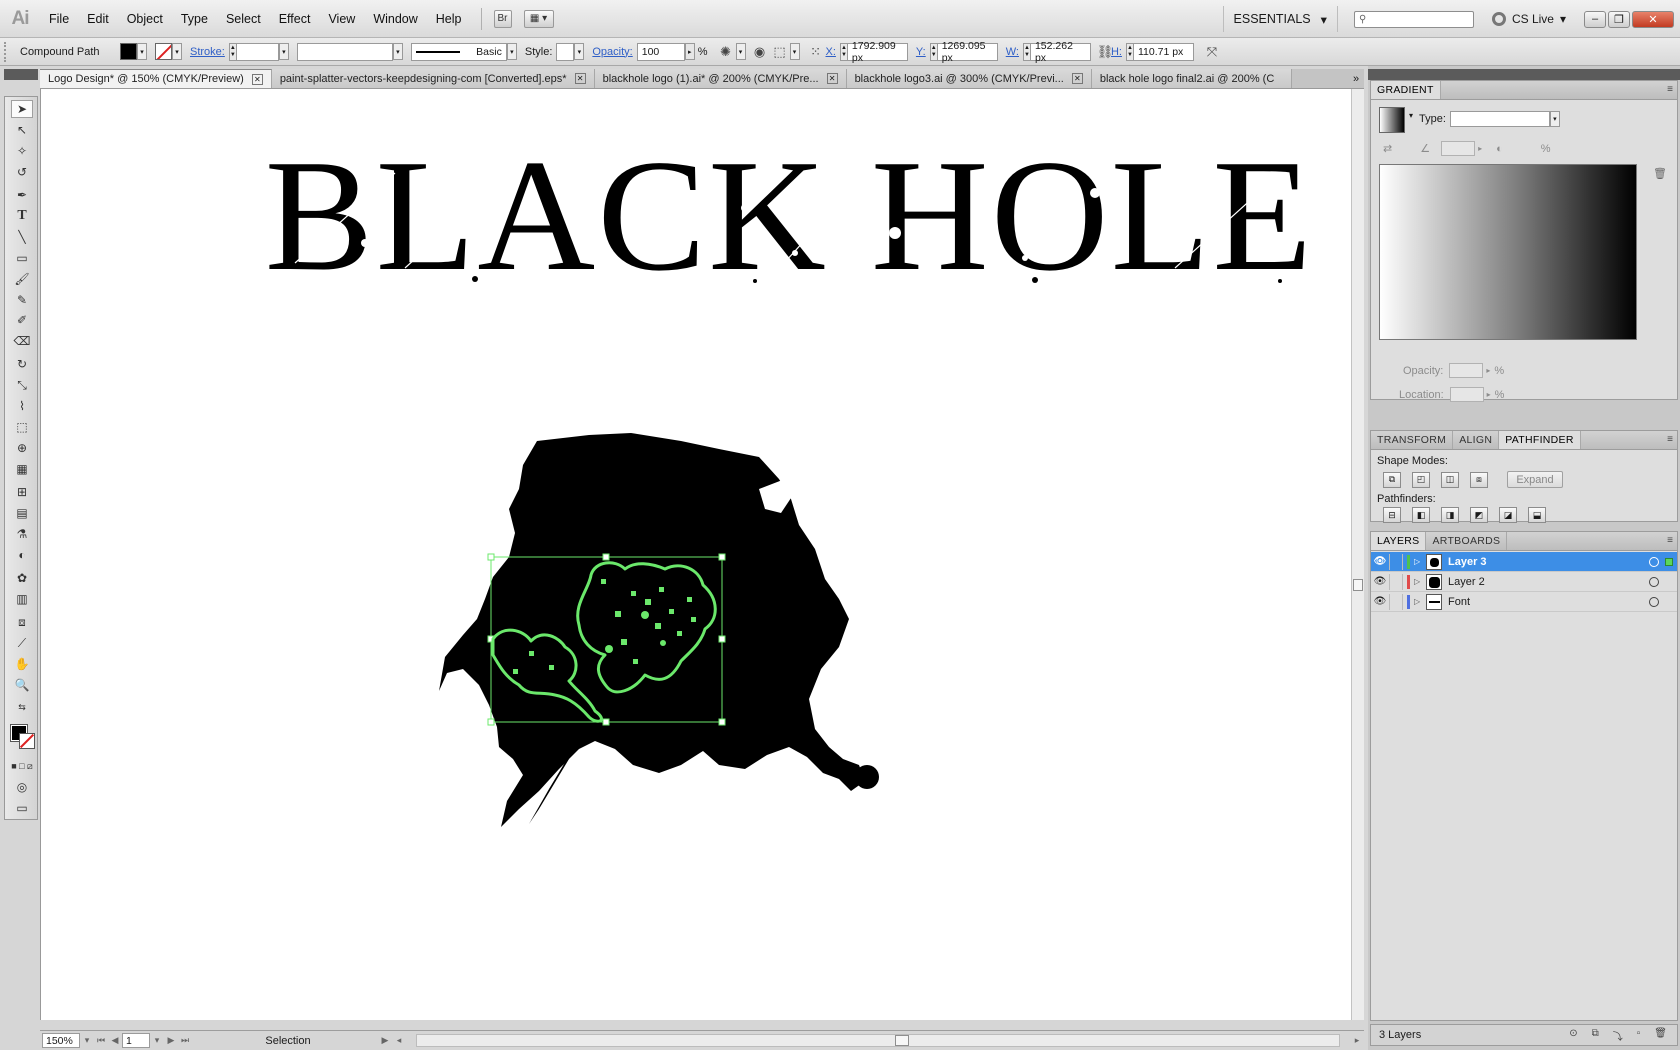 This screenshot has width=1680, height=1050. Describe the element at coordinates (1653, 19) in the screenshot. I see `close-button: ✕` at that location.